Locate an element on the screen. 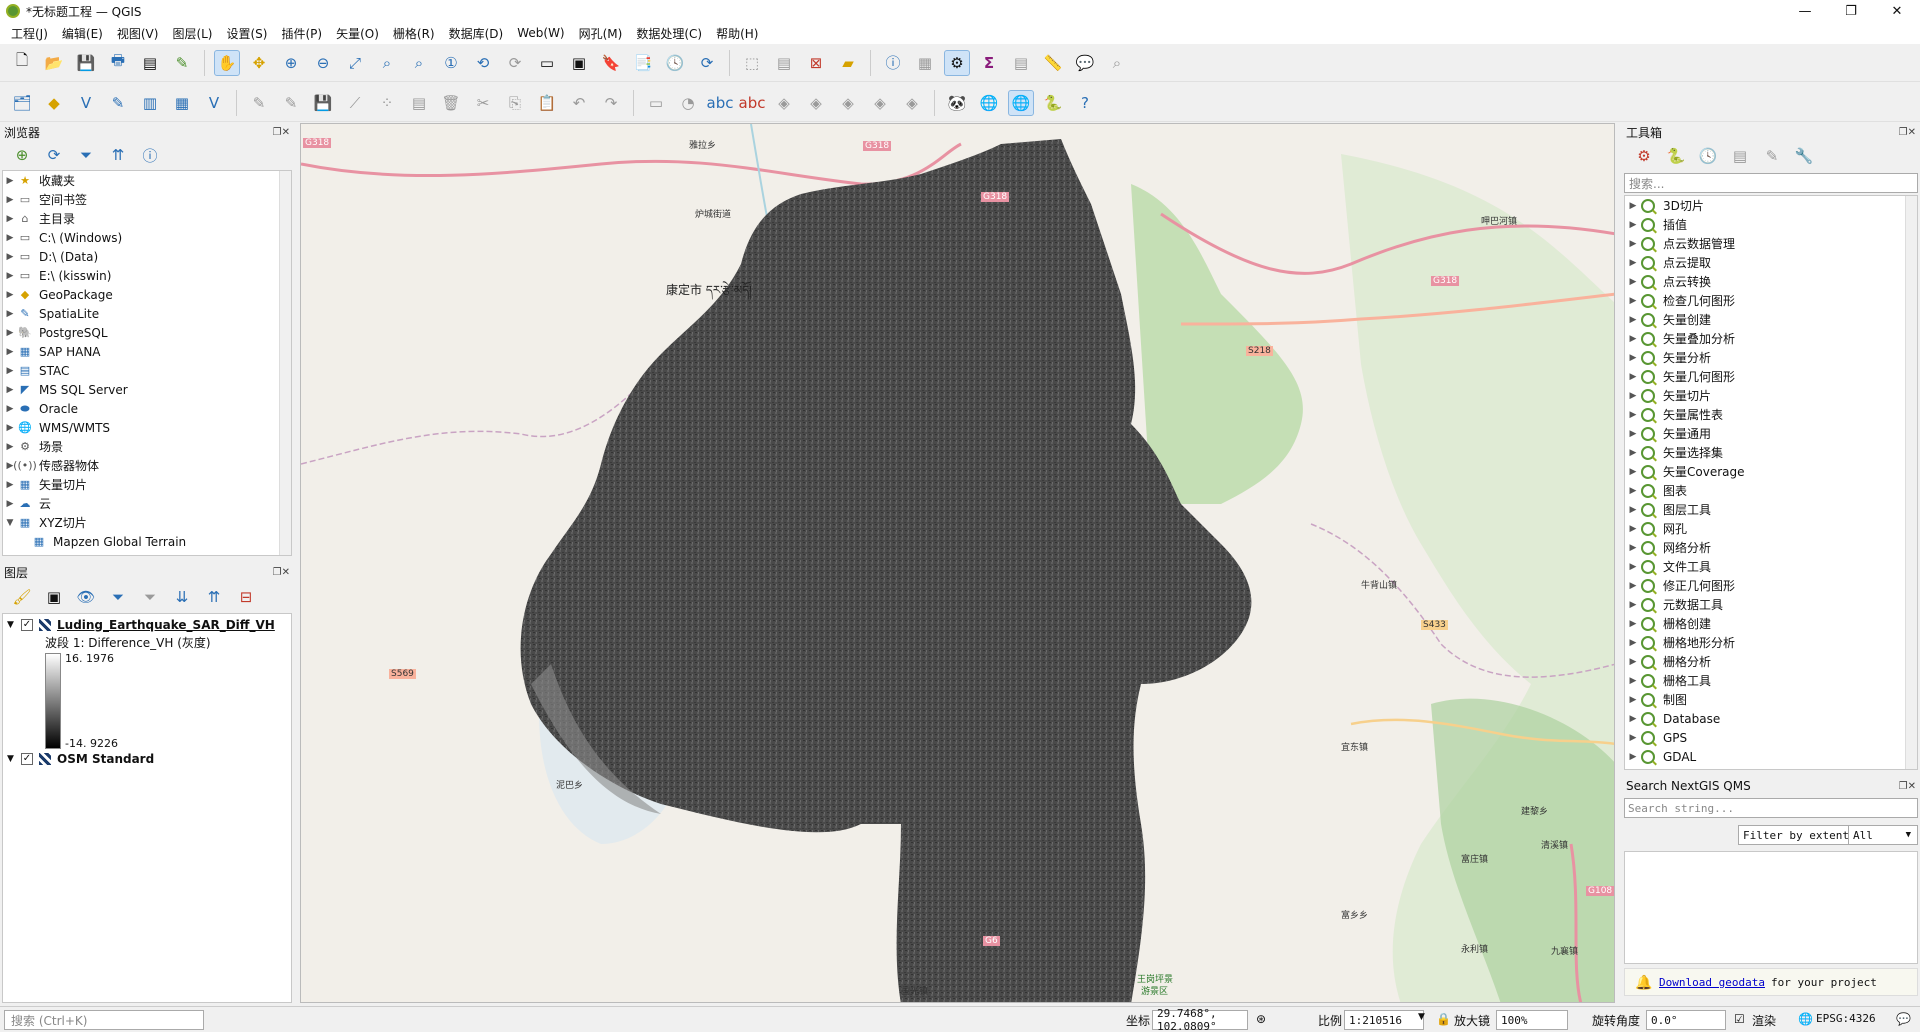  browser-item: ▶ ⚙ 场景 is located at coordinates (147, 446).